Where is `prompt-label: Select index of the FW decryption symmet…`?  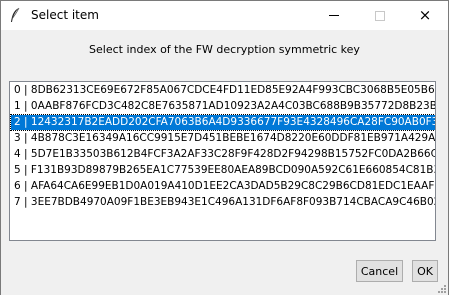
prompt-label: Select index of the FW decryption symmet… is located at coordinates (224, 49).